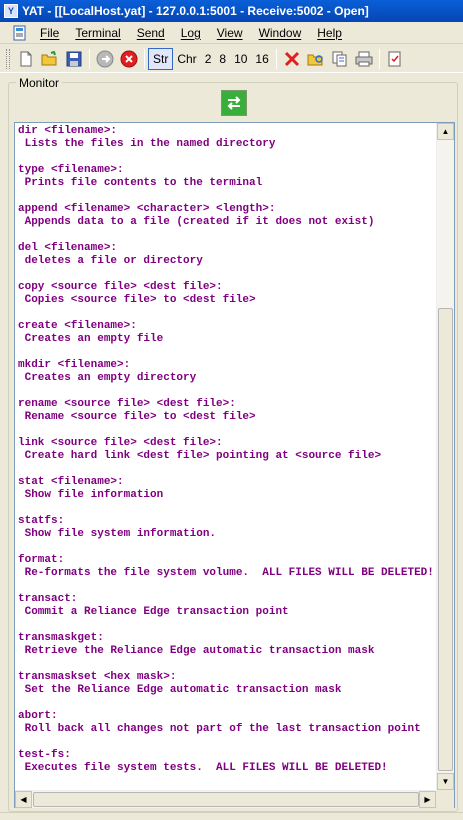 Image resolution: width=463 pixels, height=820 pixels. What do you see at coordinates (74, 365) in the screenshot?
I see `monitor-command-line: mkdir <filename>:` at bounding box center [74, 365].